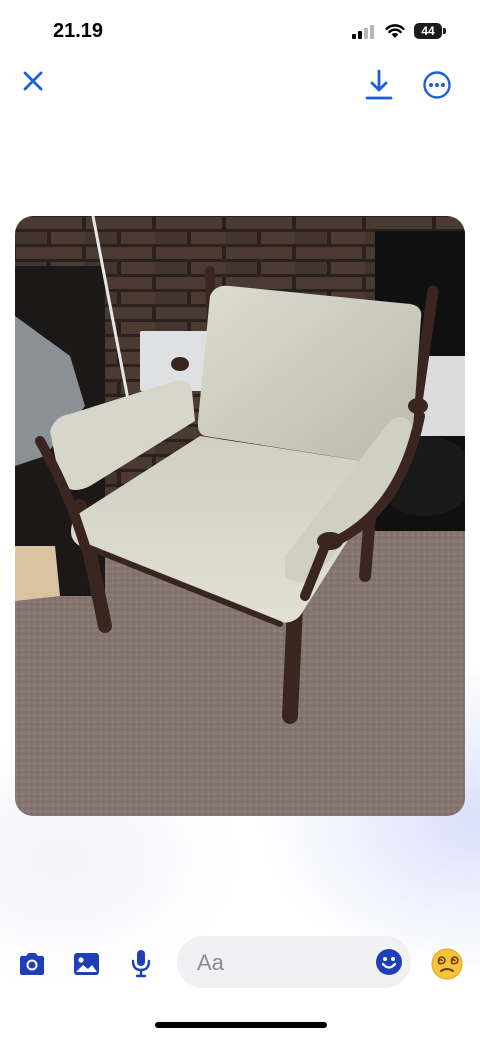  I want to click on home-indicator, so click(241, 1025).